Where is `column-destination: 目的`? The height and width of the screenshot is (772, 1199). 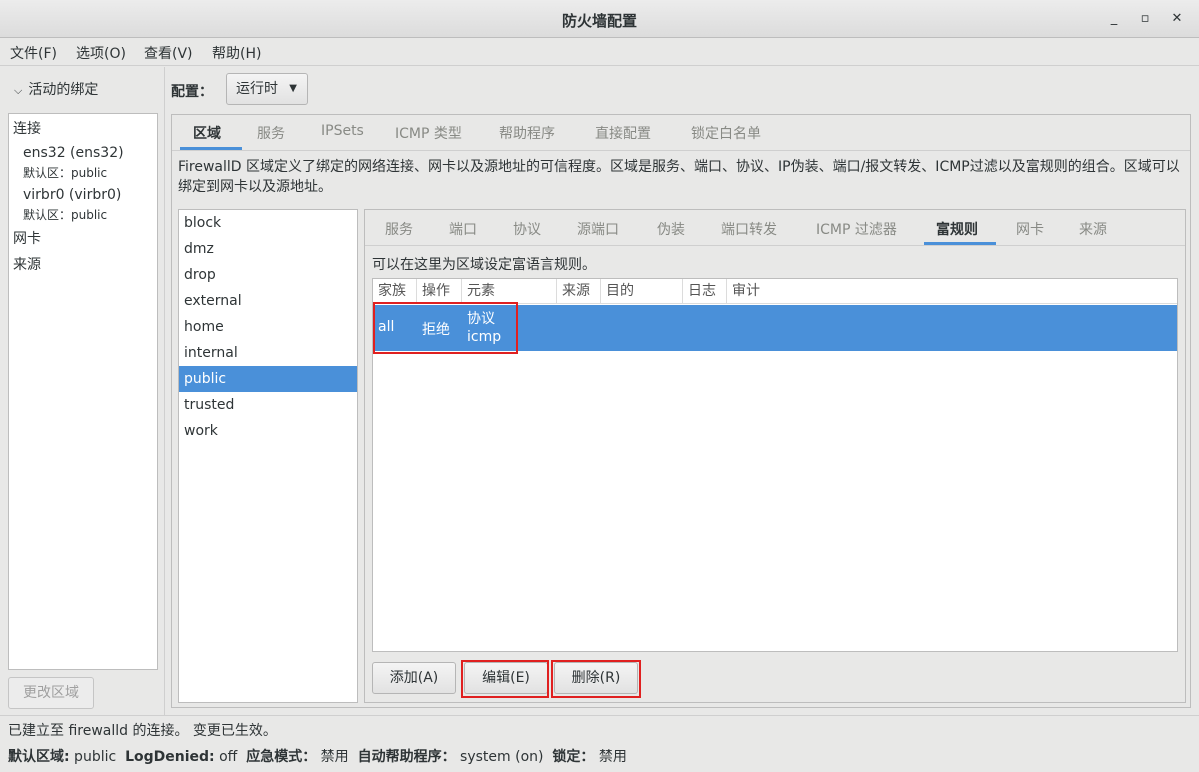 column-destination: 目的 is located at coordinates (642, 291).